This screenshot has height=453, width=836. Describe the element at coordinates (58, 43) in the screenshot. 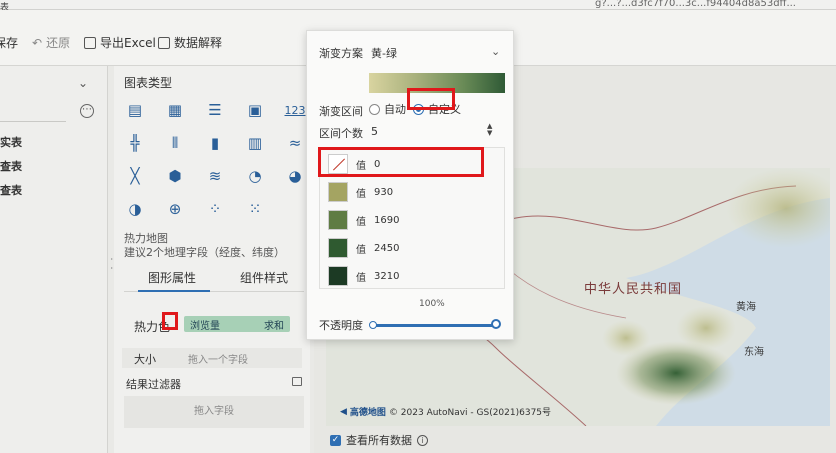

I see `revert-label: 还原` at that location.